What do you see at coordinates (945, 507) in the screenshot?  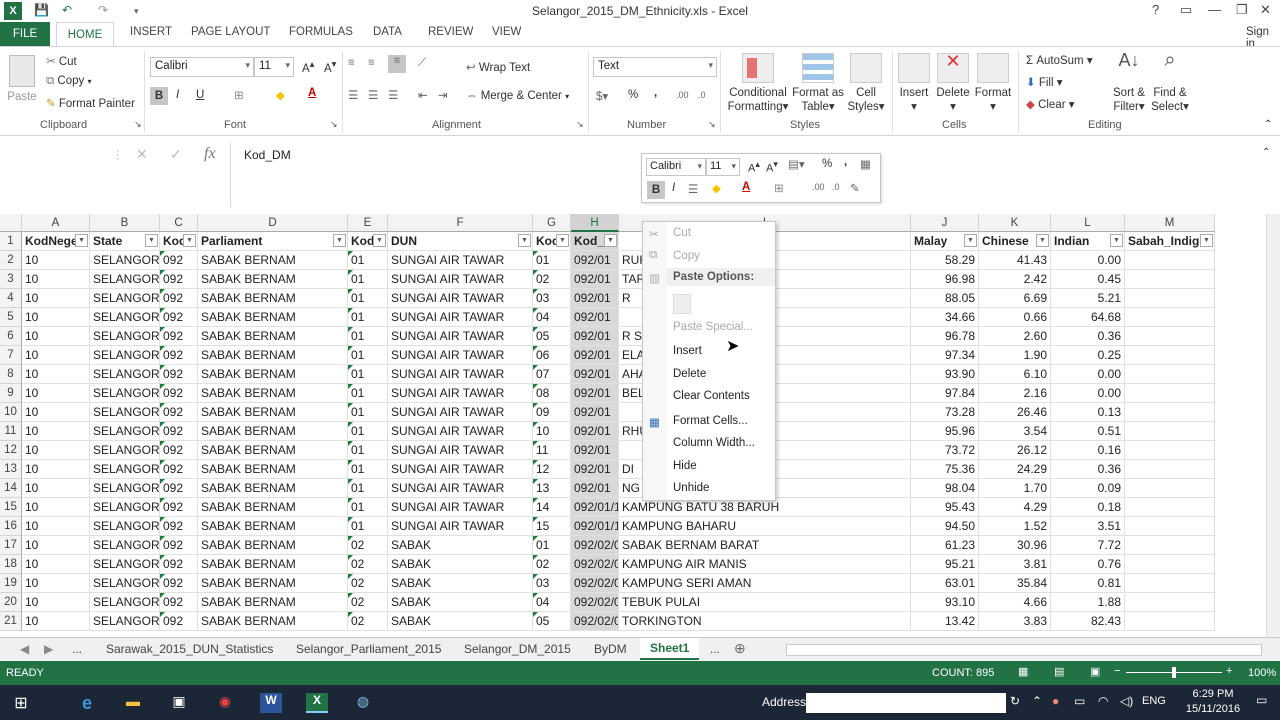 I see `table-cell: 95.43` at bounding box center [945, 507].